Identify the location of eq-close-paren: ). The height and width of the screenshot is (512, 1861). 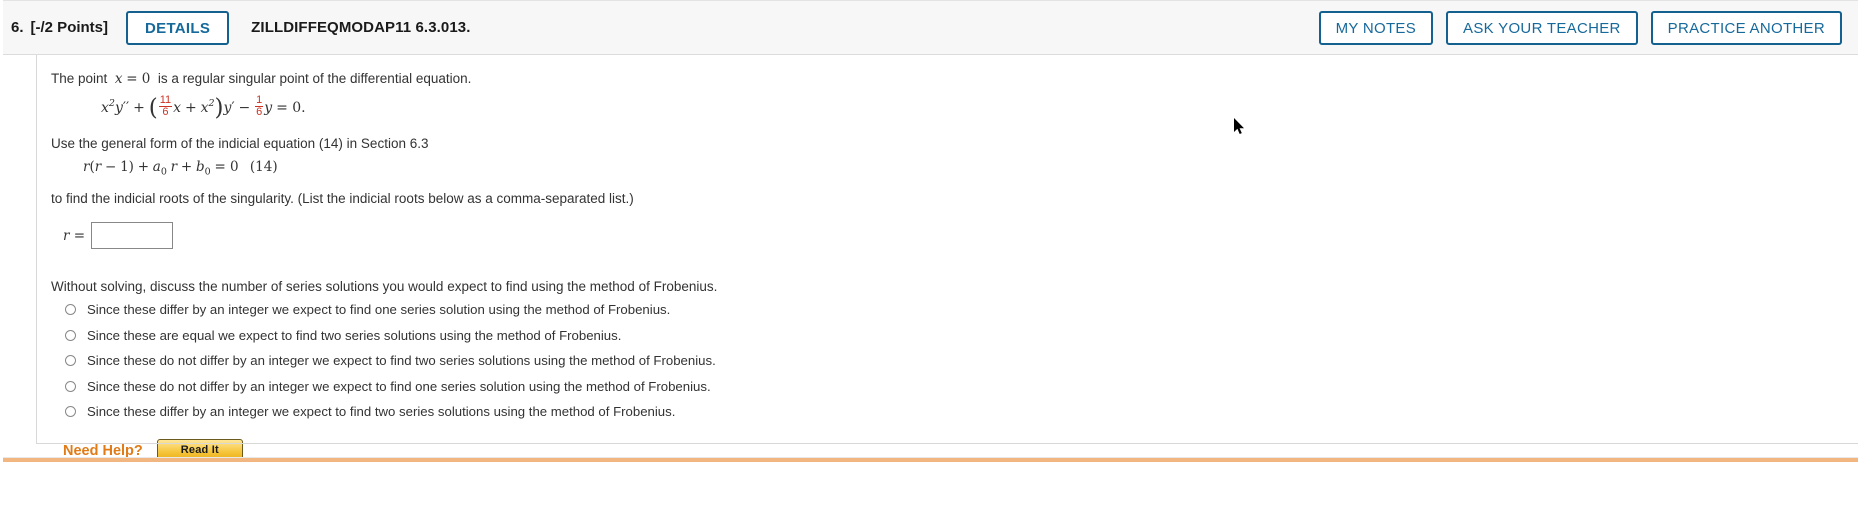
(219, 108).